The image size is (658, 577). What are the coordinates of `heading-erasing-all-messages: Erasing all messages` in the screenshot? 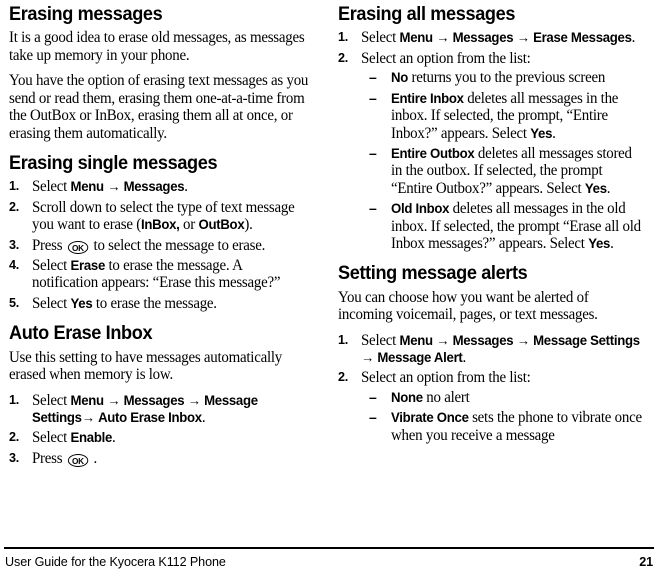 It's located at (427, 14).